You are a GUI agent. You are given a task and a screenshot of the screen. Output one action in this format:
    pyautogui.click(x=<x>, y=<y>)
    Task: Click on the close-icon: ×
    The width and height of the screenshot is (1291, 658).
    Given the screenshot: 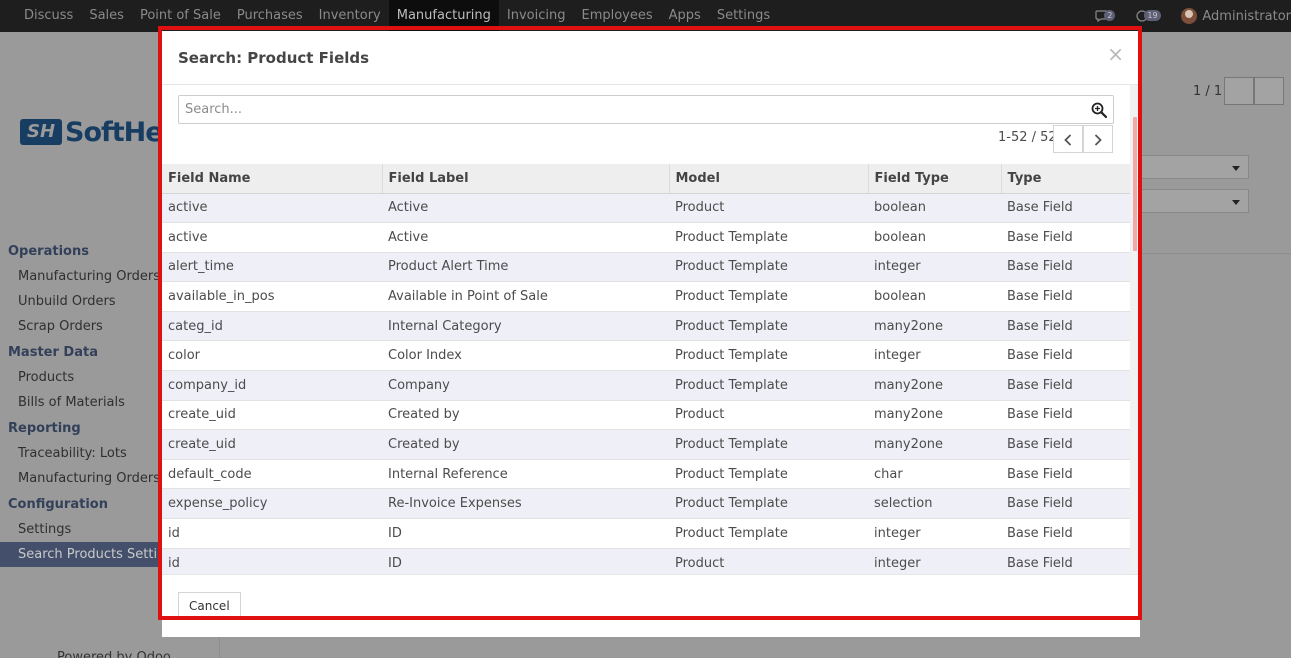 What is the action you would take?
    pyautogui.click(x=1115, y=54)
    